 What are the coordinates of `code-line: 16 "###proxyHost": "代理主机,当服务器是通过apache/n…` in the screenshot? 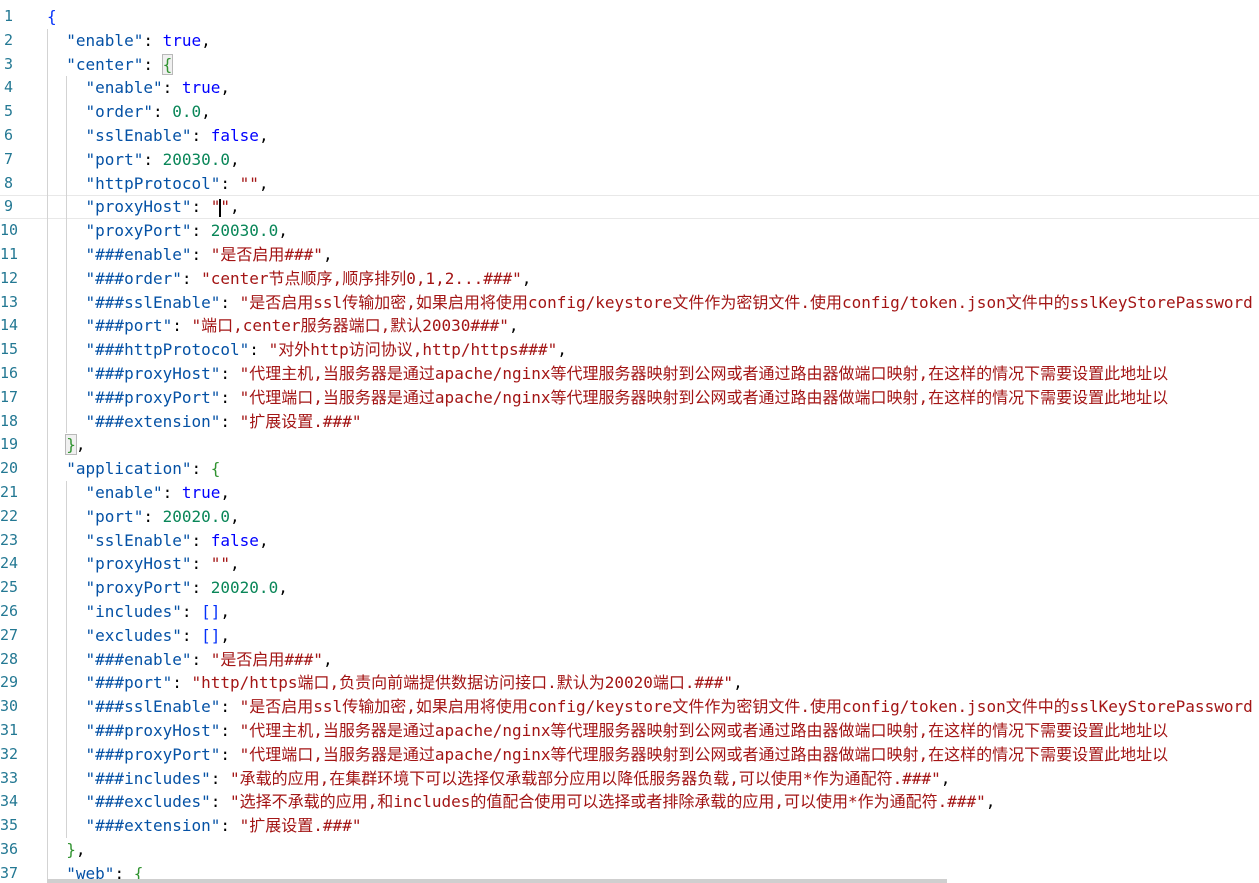 It's located at (629, 373).